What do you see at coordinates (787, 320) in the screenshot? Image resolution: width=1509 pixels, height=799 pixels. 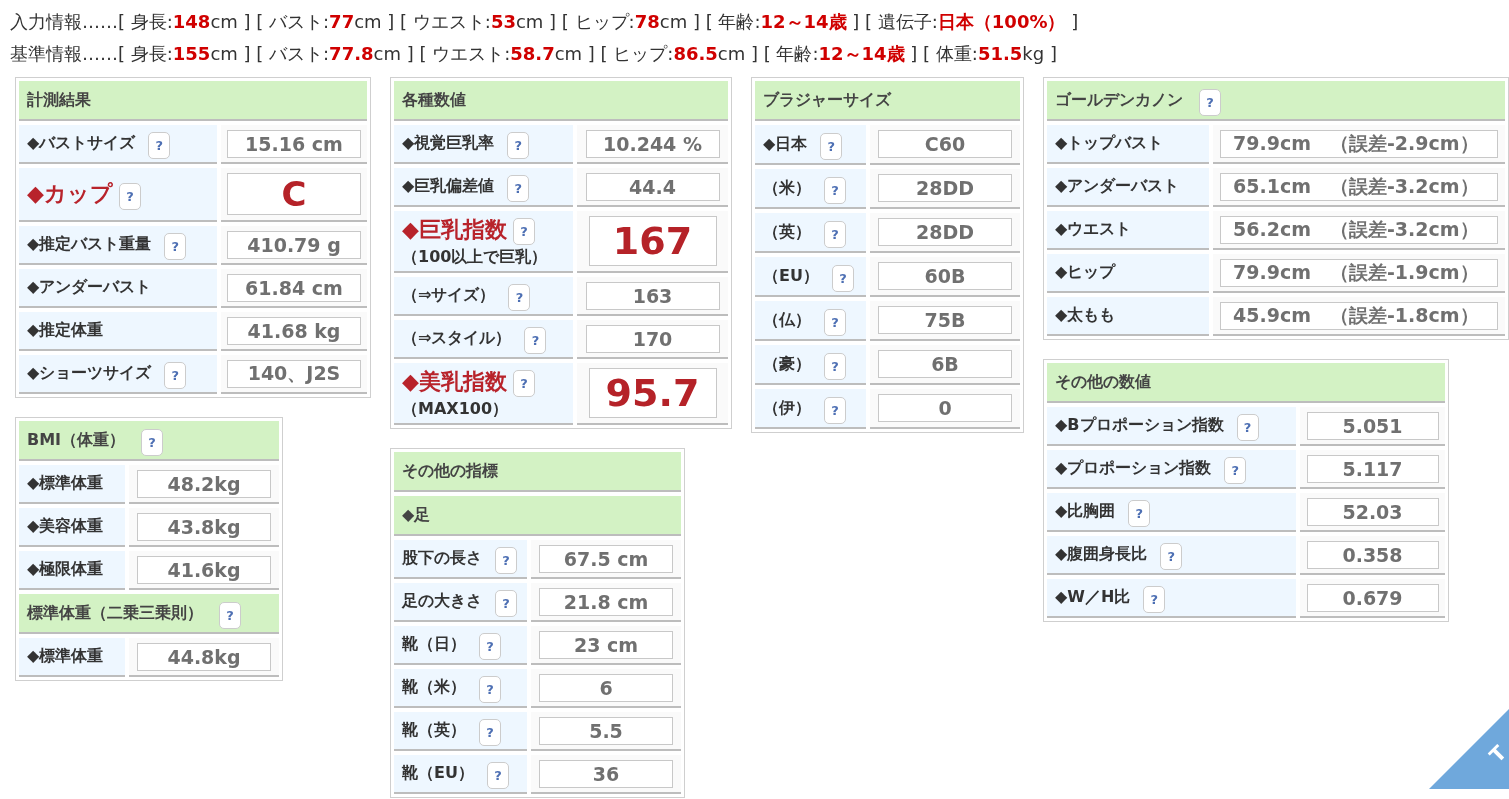 I see `row-label: （仏）` at bounding box center [787, 320].